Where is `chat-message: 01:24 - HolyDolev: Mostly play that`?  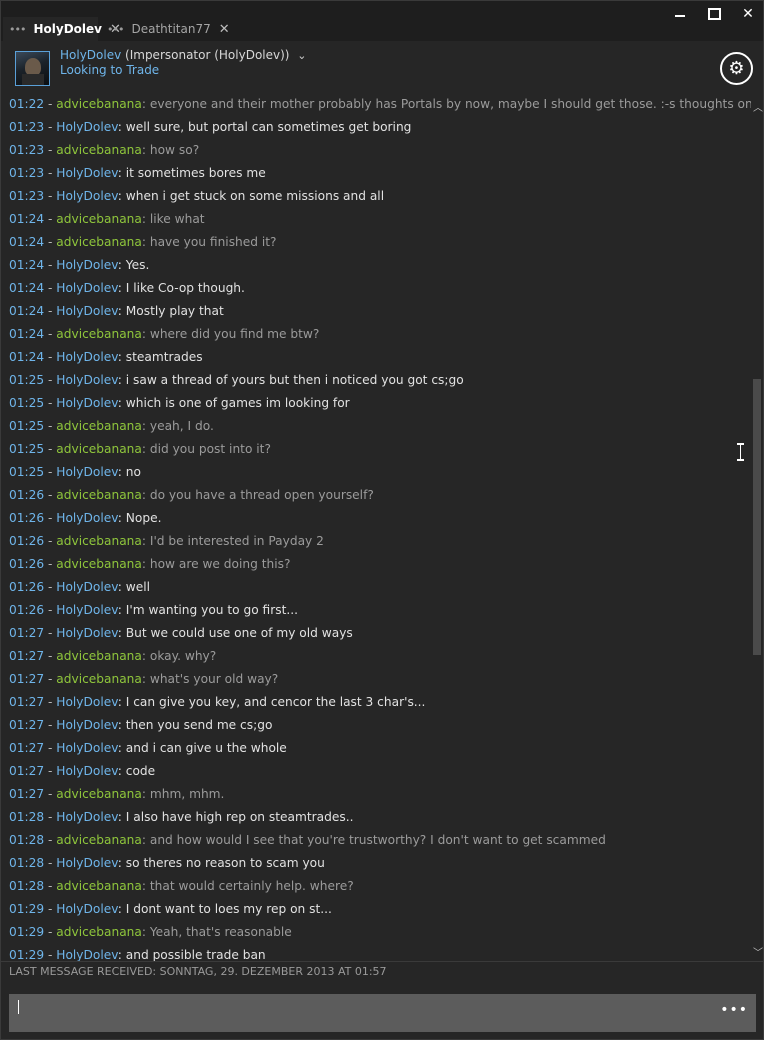
chat-message: 01:24 - HolyDolev: Mostly play that is located at coordinates (116, 311).